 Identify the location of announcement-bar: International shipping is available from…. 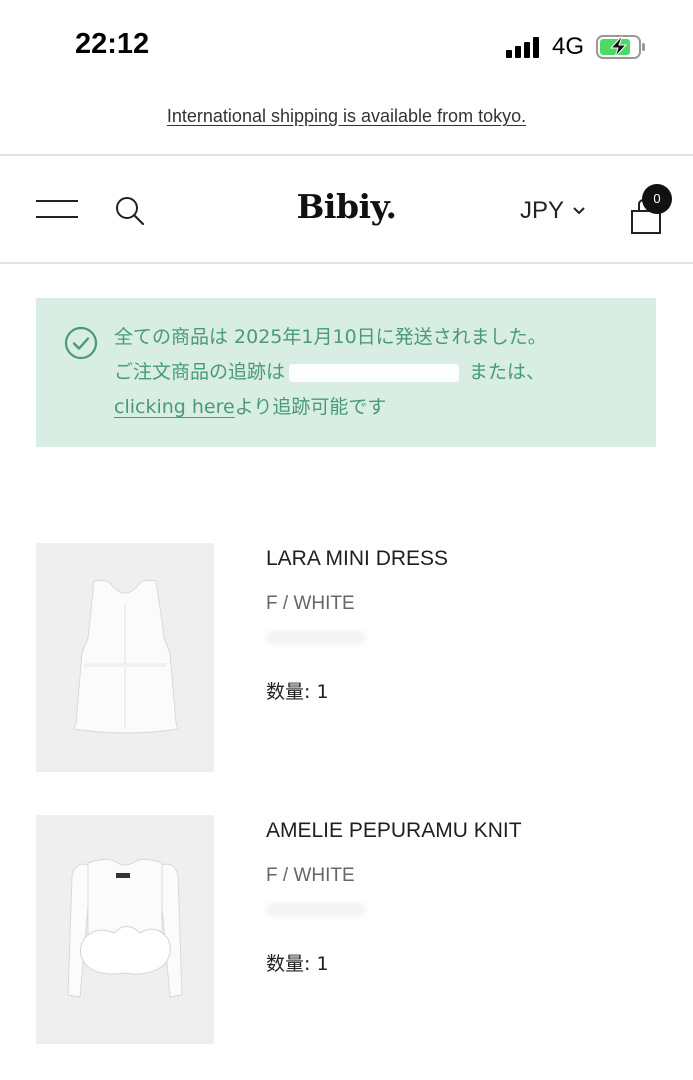
(346, 116).